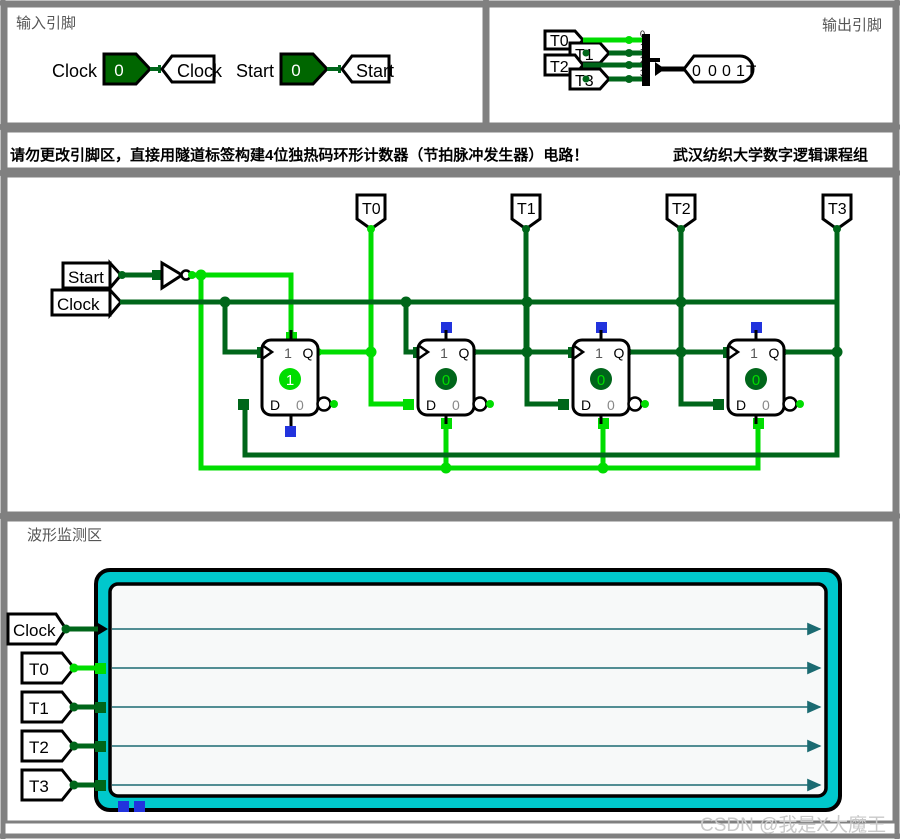 The width and height of the screenshot is (900, 839). I want to click on splitter-index-3: 3, so click(642, 73).